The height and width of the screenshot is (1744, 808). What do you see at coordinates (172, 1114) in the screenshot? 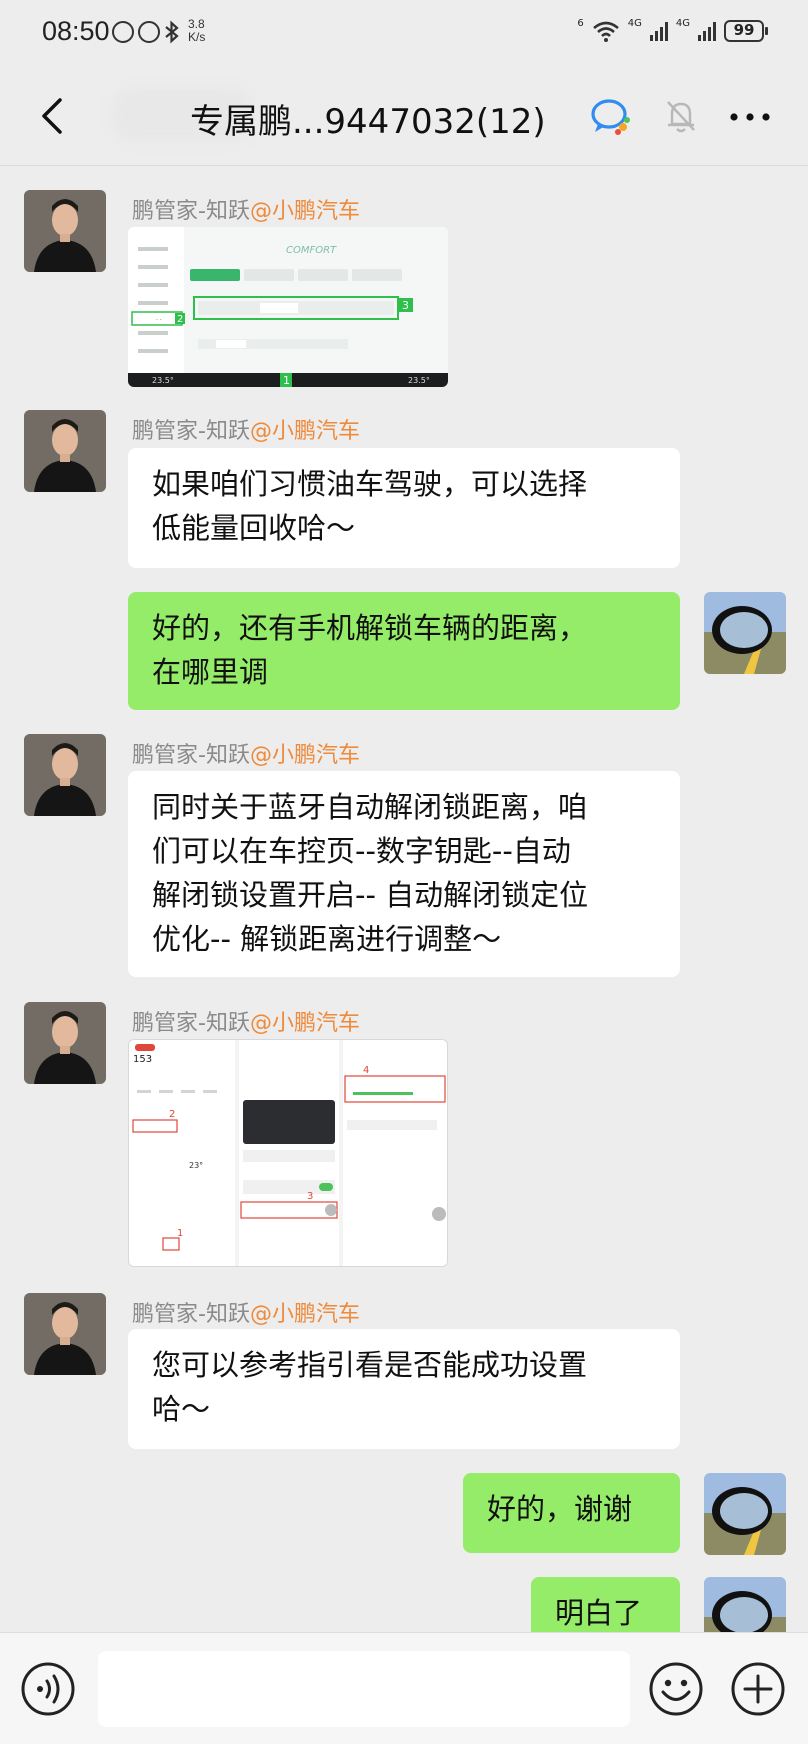
I see `thumb2-step-2: 2` at bounding box center [172, 1114].